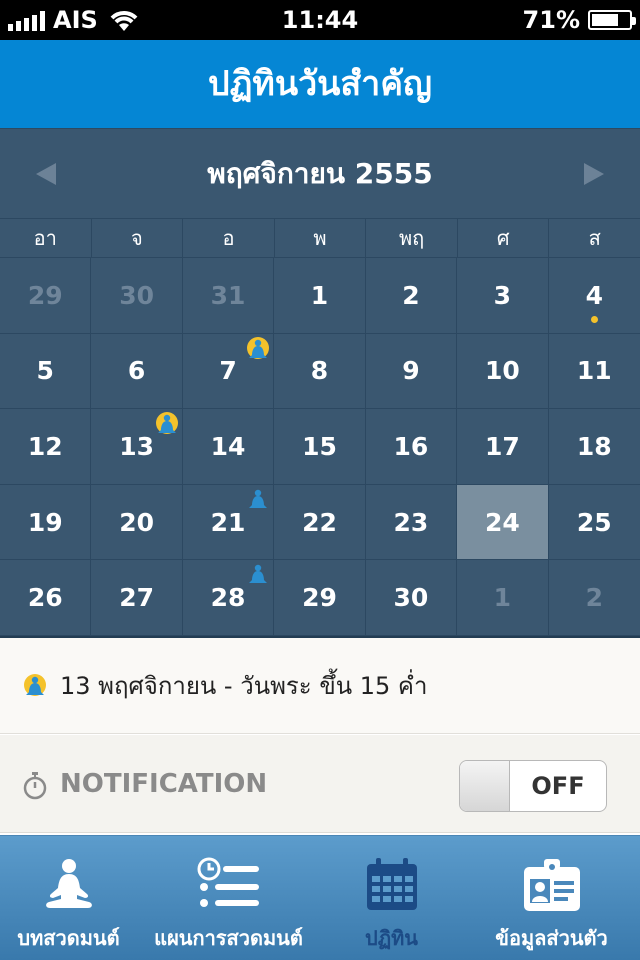 The image size is (640, 960). I want to click on calendar-day: 12, so click(46, 447).